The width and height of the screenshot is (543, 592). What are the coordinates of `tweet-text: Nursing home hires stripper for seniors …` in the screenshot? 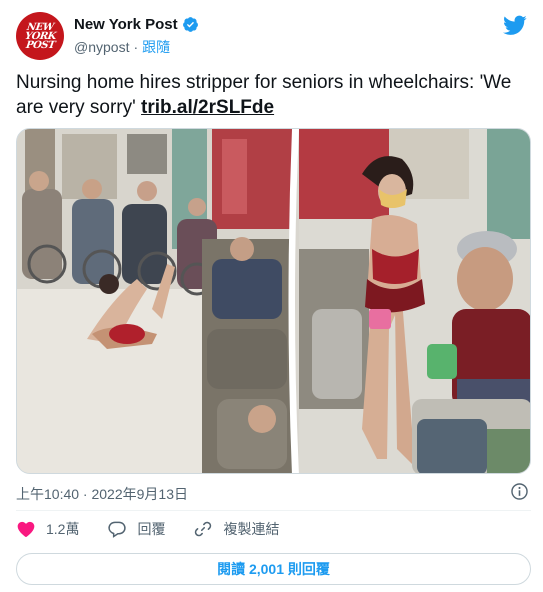 It's located at (273, 95).